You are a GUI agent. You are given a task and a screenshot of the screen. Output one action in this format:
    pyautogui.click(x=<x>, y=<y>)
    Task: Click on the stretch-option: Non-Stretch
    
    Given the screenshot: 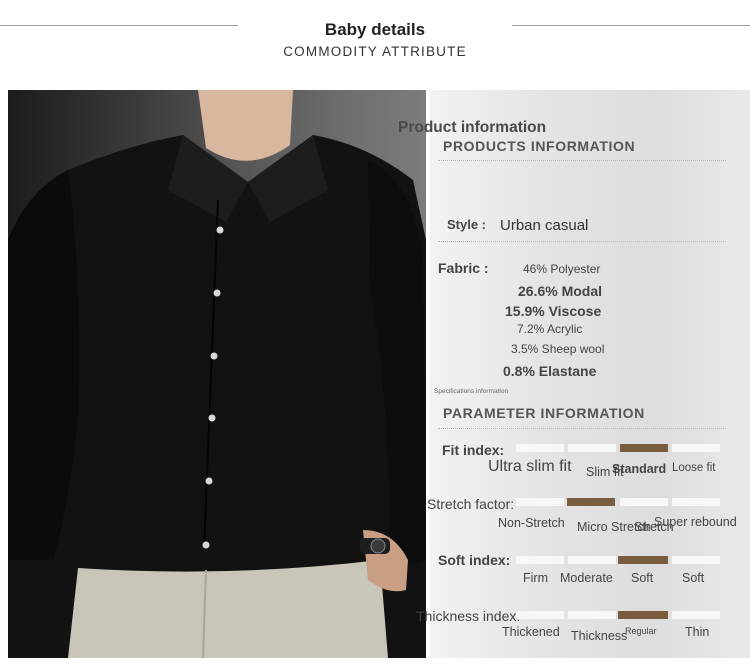 What is the action you would take?
    pyautogui.click(x=531, y=523)
    